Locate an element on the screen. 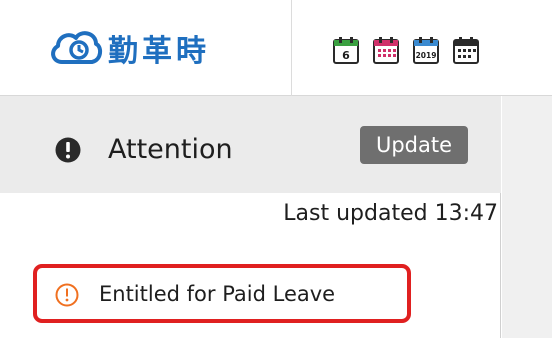  cloud-clock-icon is located at coordinates (77, 47).